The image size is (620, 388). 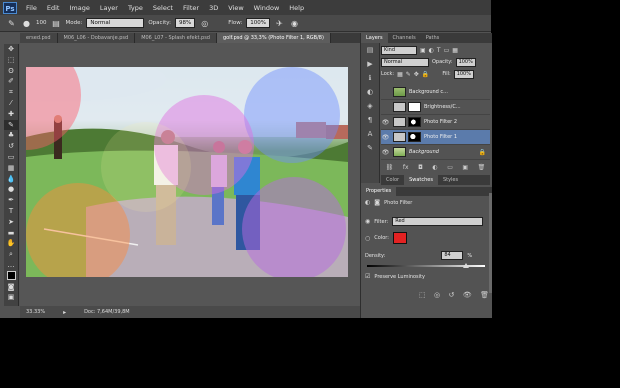 I want to click on fill-field: 100%, so click(x=463, y=74).